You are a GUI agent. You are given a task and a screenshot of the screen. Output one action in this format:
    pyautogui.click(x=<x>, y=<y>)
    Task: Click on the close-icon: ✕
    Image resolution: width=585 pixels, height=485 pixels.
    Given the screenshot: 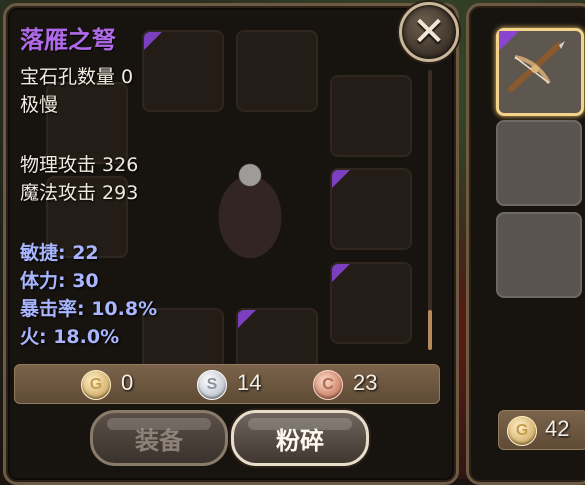 What is the action you would take?
    pyautogui.click(x=429, y=32)
    